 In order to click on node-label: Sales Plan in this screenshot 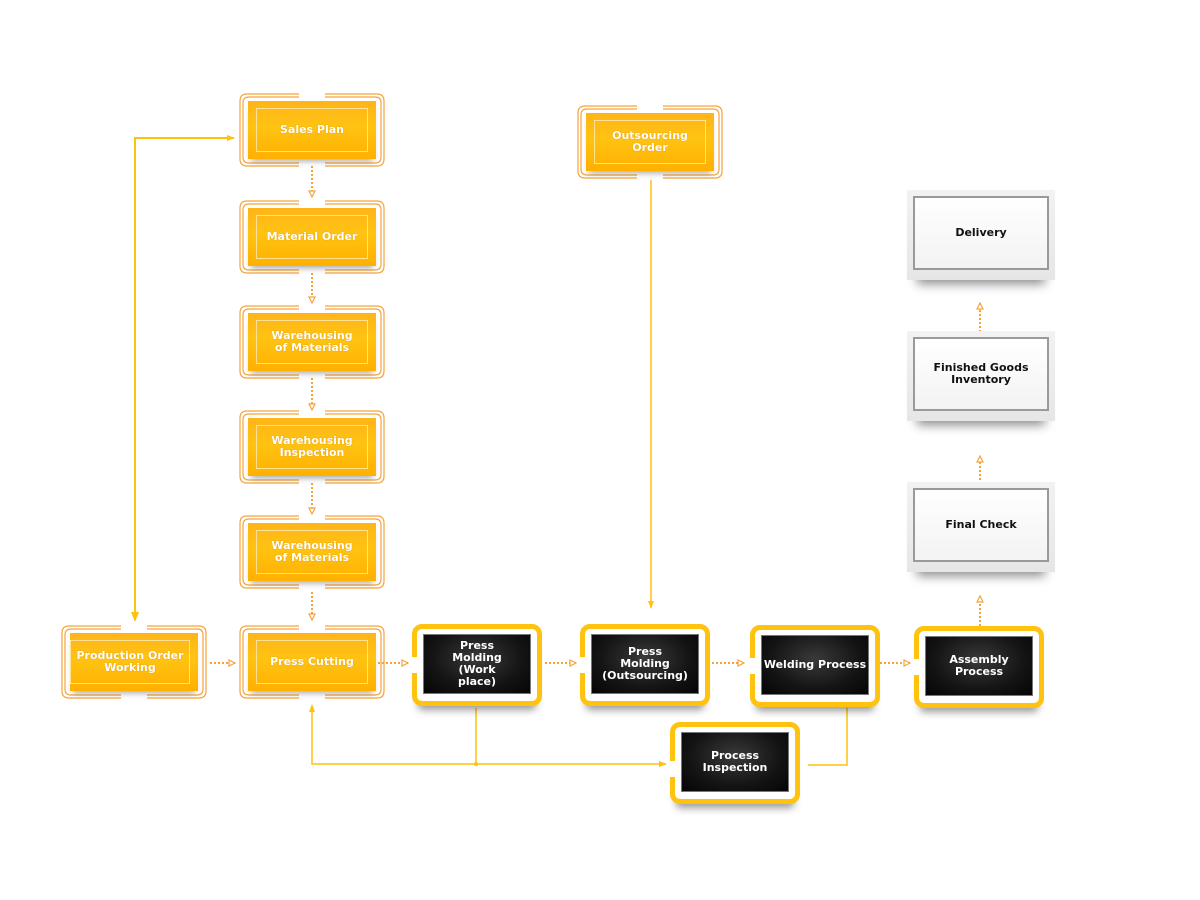, I will do `click(312, 130)`.